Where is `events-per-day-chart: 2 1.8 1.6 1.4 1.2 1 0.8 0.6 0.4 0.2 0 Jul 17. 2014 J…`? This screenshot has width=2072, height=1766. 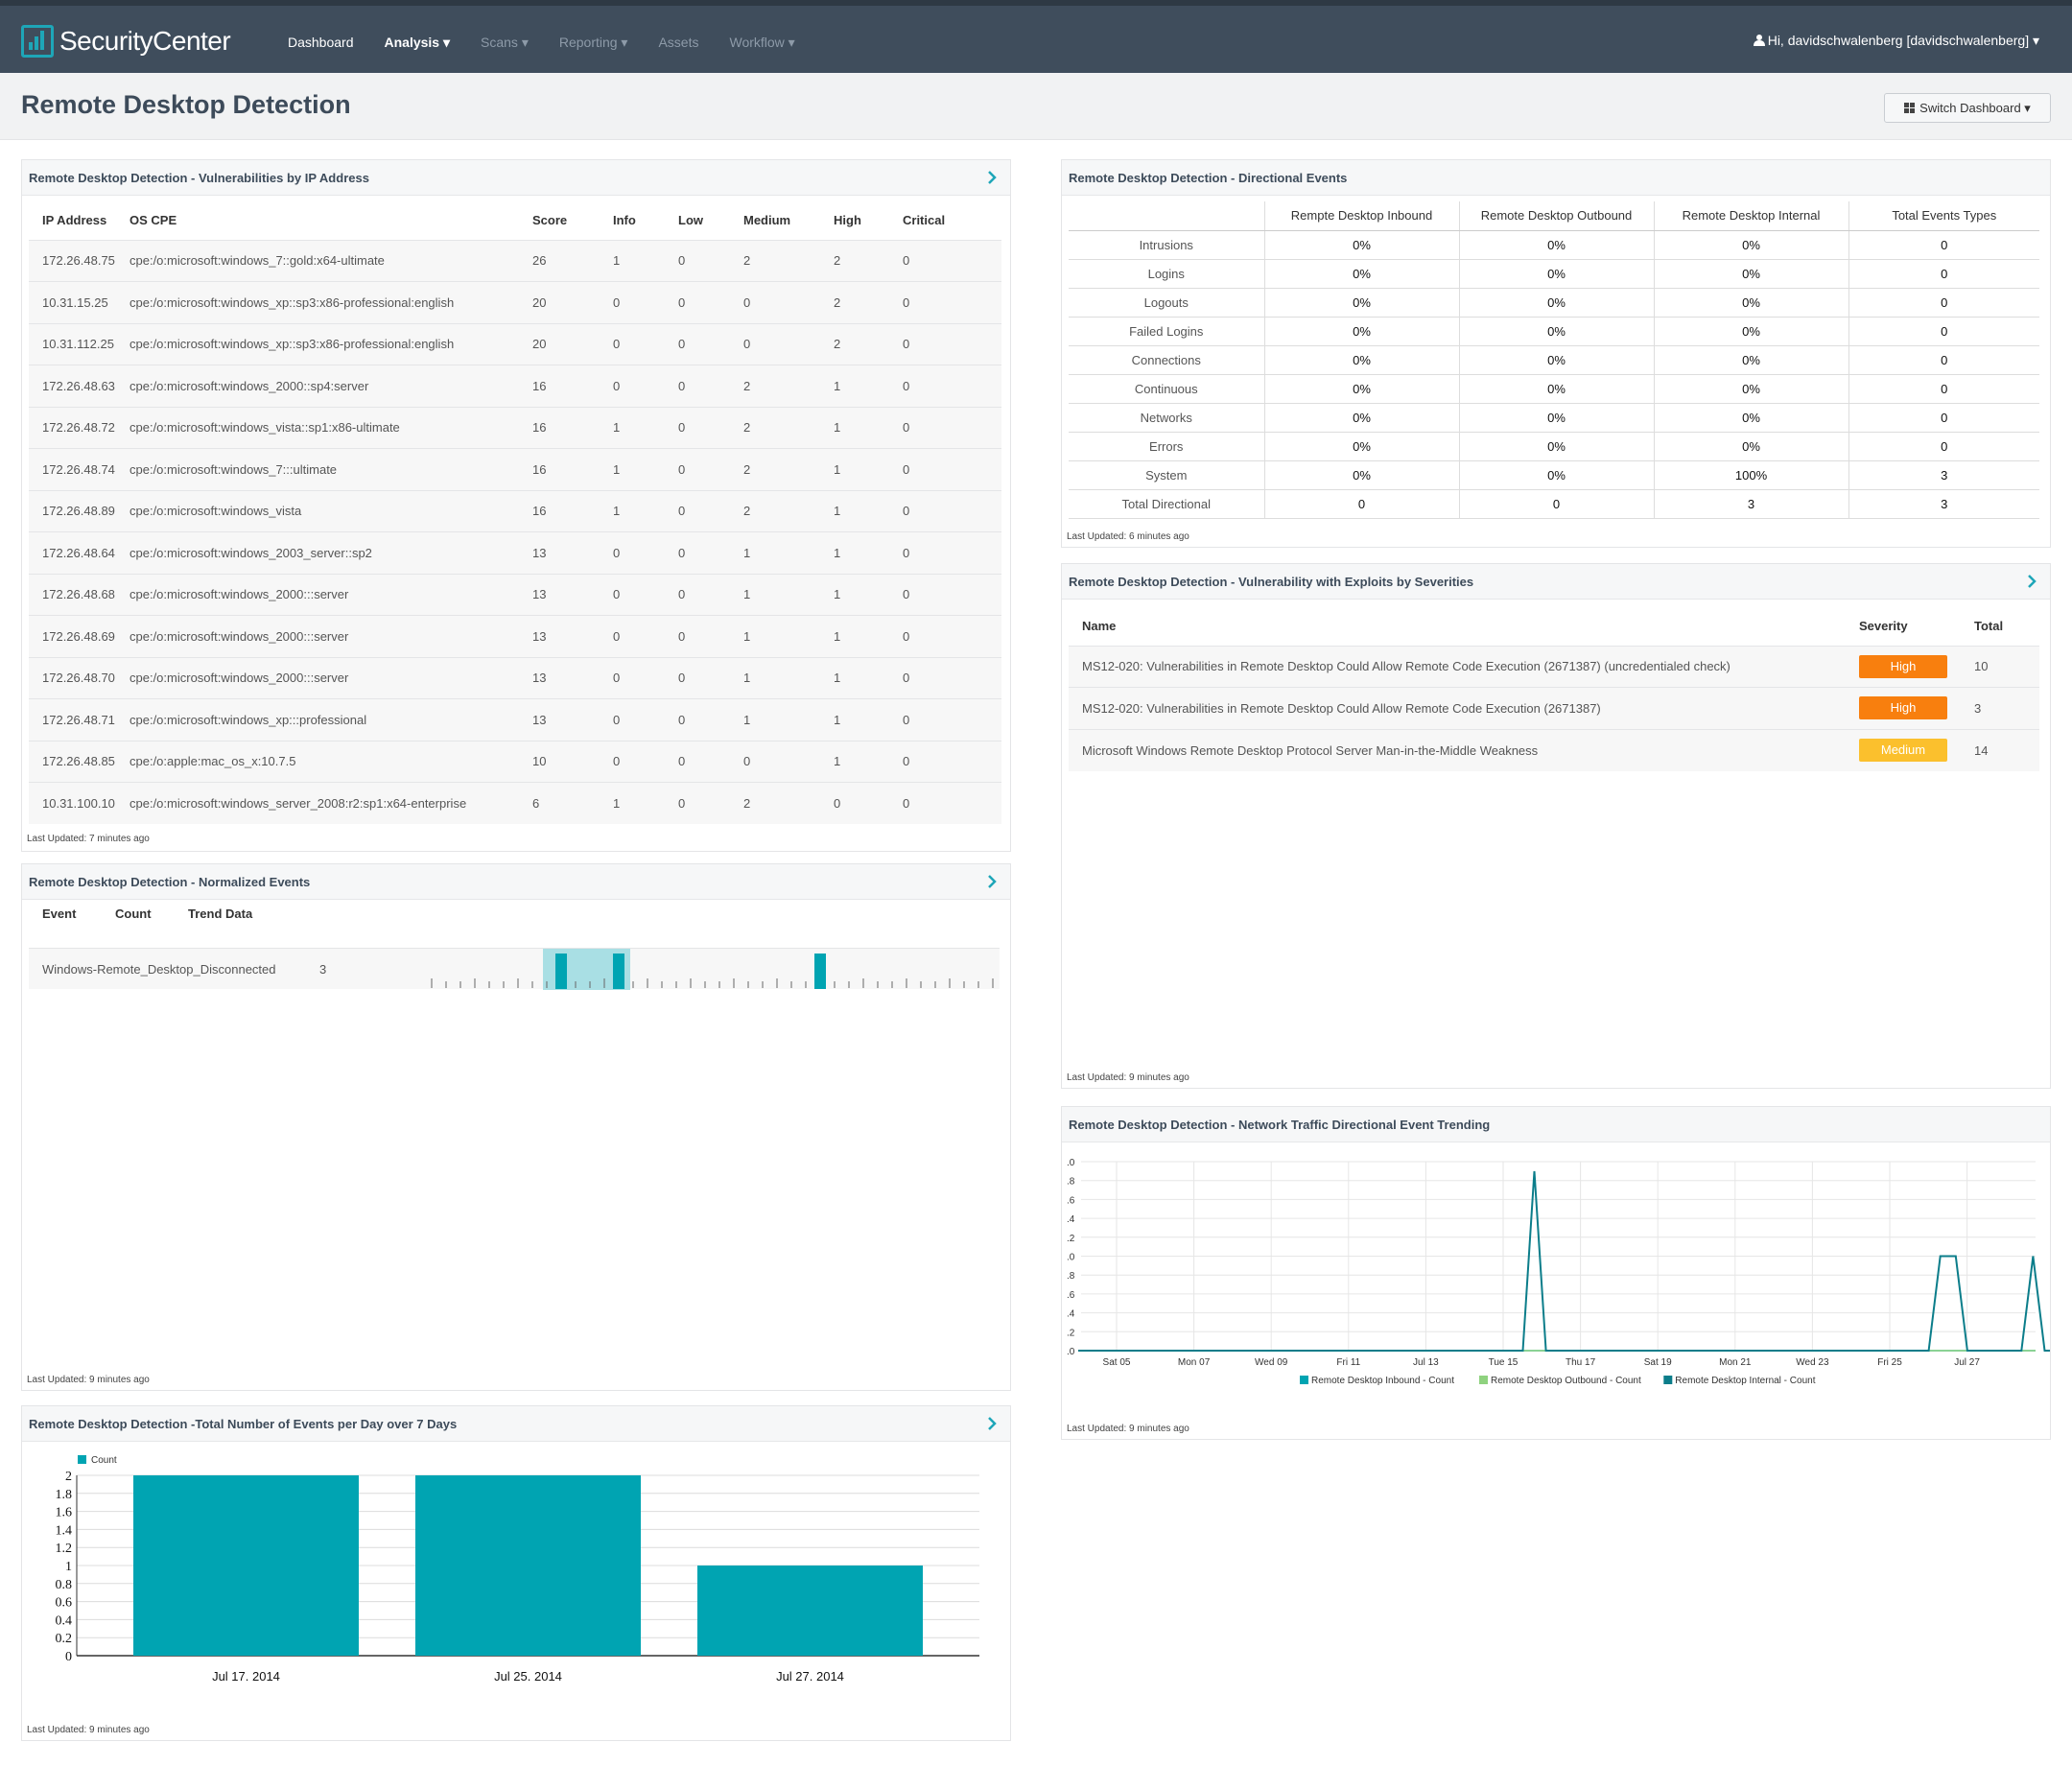 events-per-day-chart: 2 1.8 1.6 1.4 1.2 1 0.8 0.6 0.4 0.2 0 Jul 17. 2014 J… is located at coordinates (517, 1569).